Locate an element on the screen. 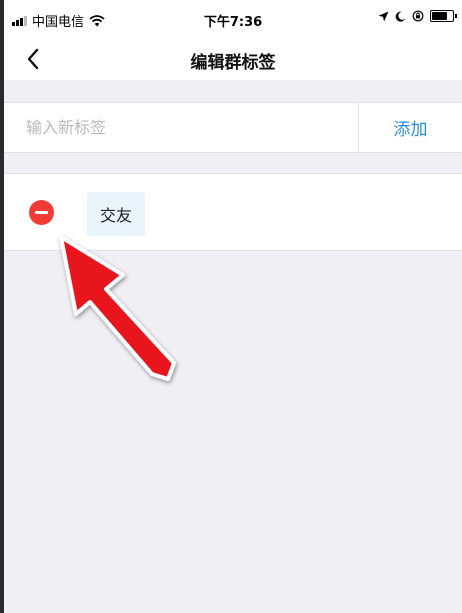  battery-icon is located at coordinates (443, 16).